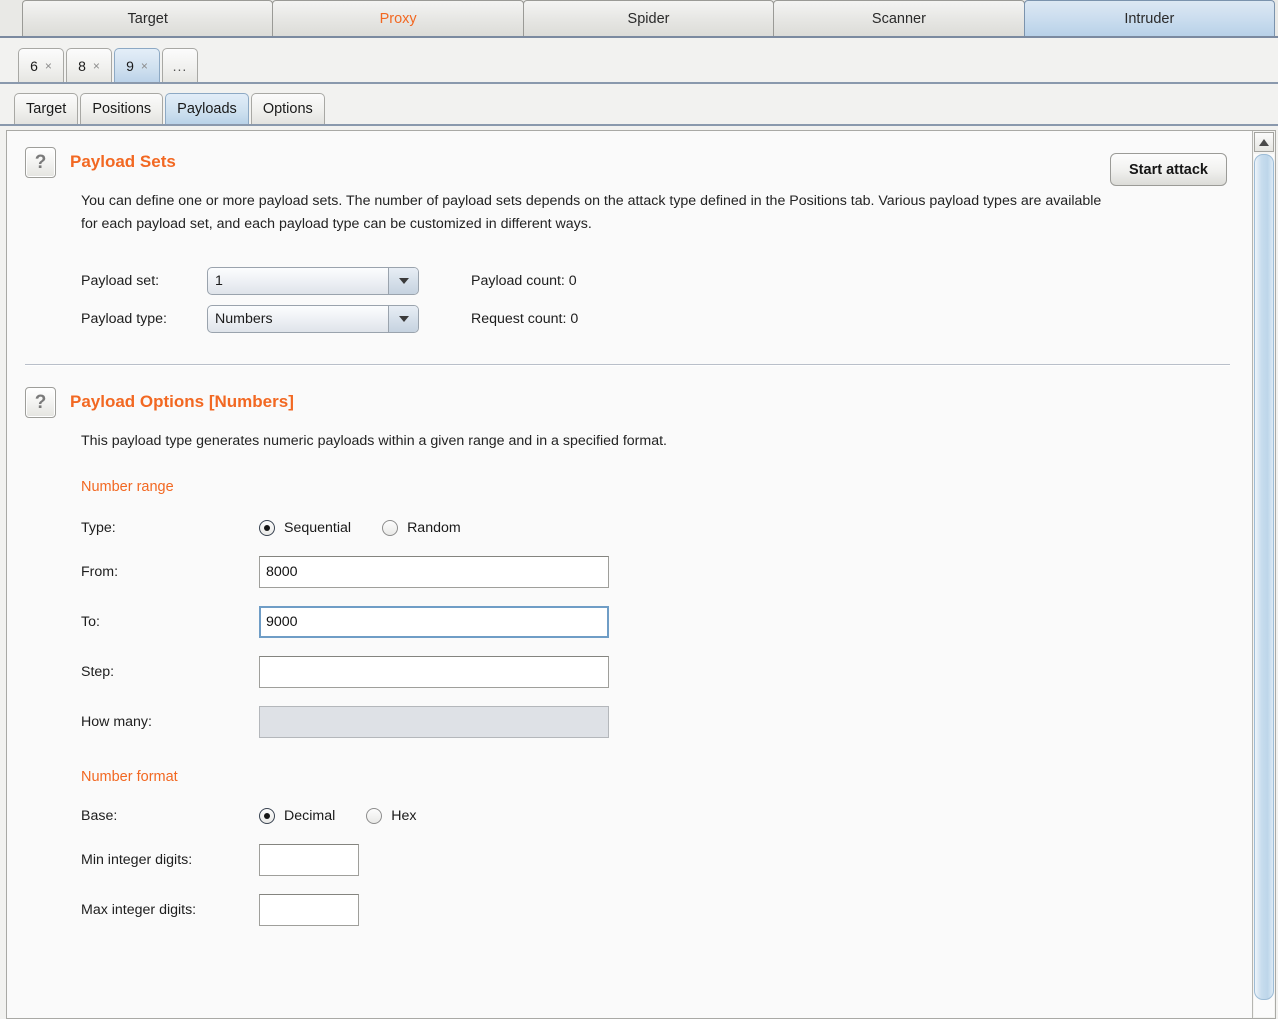 This screenshot has height=1019, width=1278. Describe the element at coordinates (525, 319) in the screenshot. I see `request-count-label: Request count: 0` at that location.